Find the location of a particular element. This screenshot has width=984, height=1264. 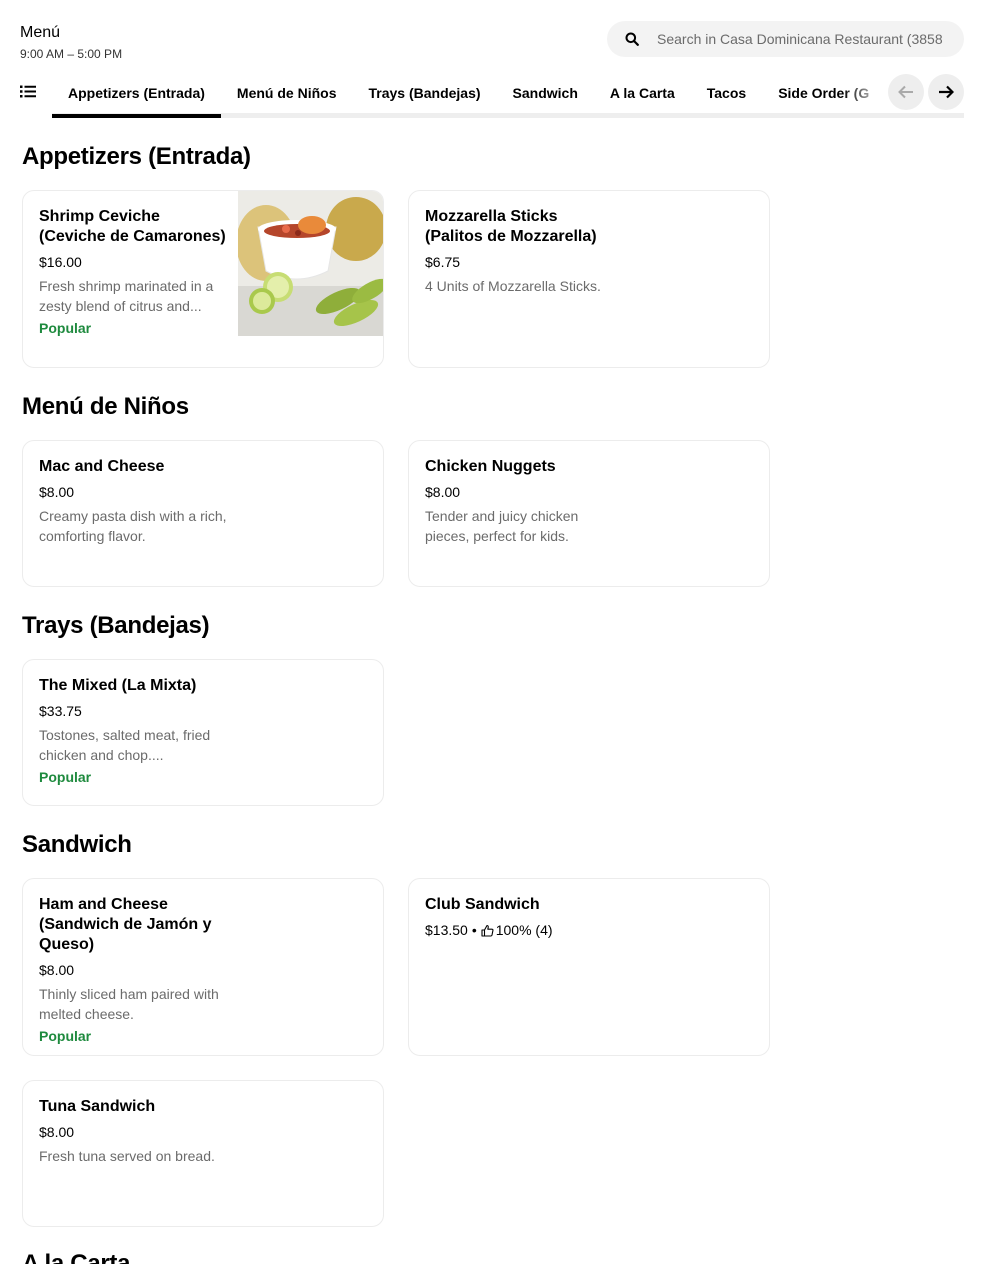

item-description: Fresh tuna served on bread. is located at coordinates (127, 1156).